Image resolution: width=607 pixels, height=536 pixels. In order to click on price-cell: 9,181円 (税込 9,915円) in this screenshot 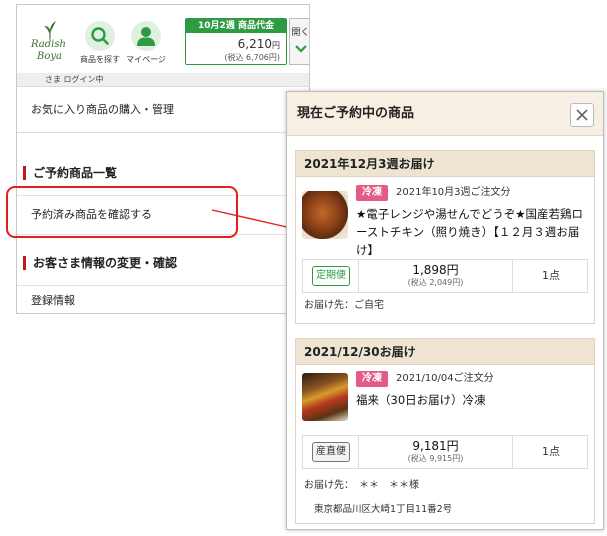, I will do `click(436, 452)`.